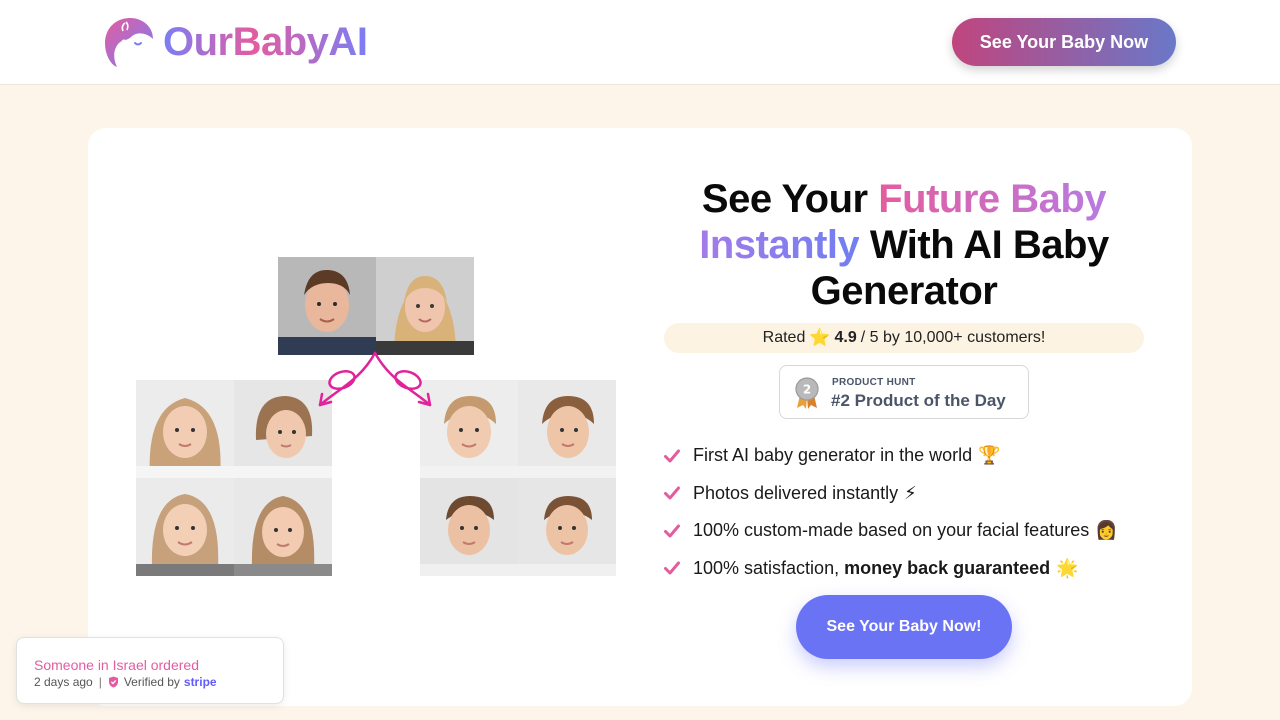  Describe the element at coordinates (375, 379) in the screenshot. I see `split-arrows-icon` at that location.